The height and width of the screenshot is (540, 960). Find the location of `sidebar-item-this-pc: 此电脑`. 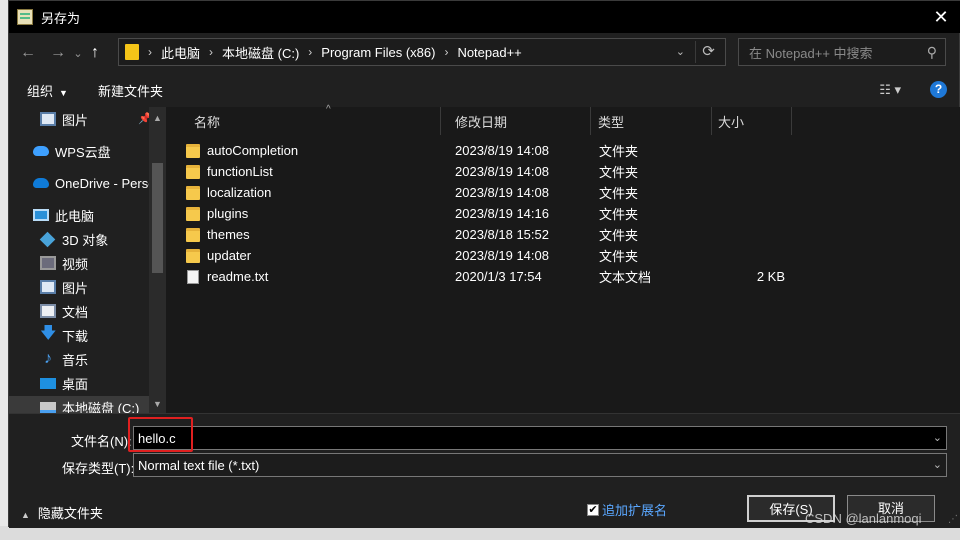

sidebar-item-this-pc: 此电脑 is located at coordinates (63, 215).